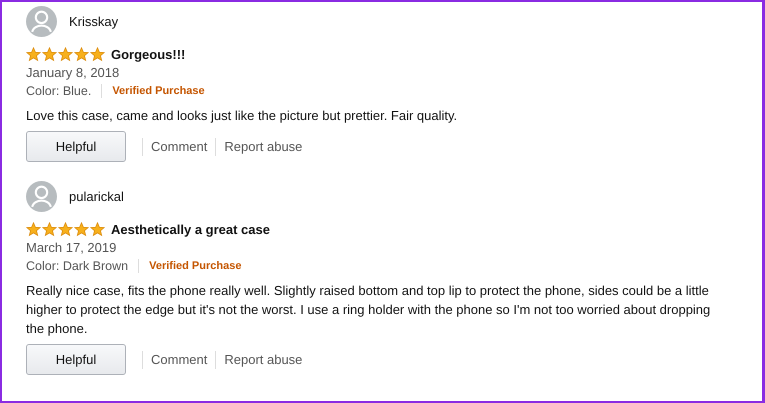 This screenshot has width=765, height=403. What do you see at coordinates (73, 72) in the screenshot?
I see `review-date: January 8, 2018` at bounding box center [73, 72].